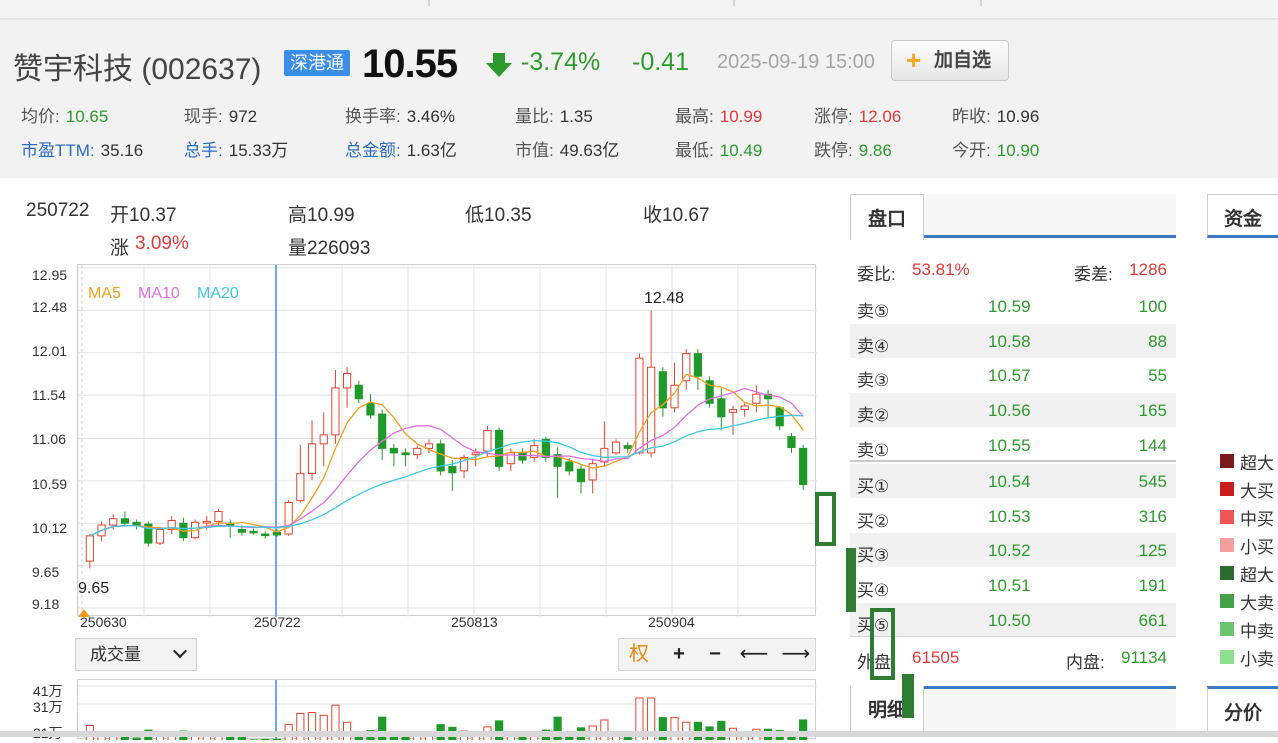 The height and width of the screenshot is (743, 1278). I want to click on weicha-label: 委差:, so click(1093, 272).